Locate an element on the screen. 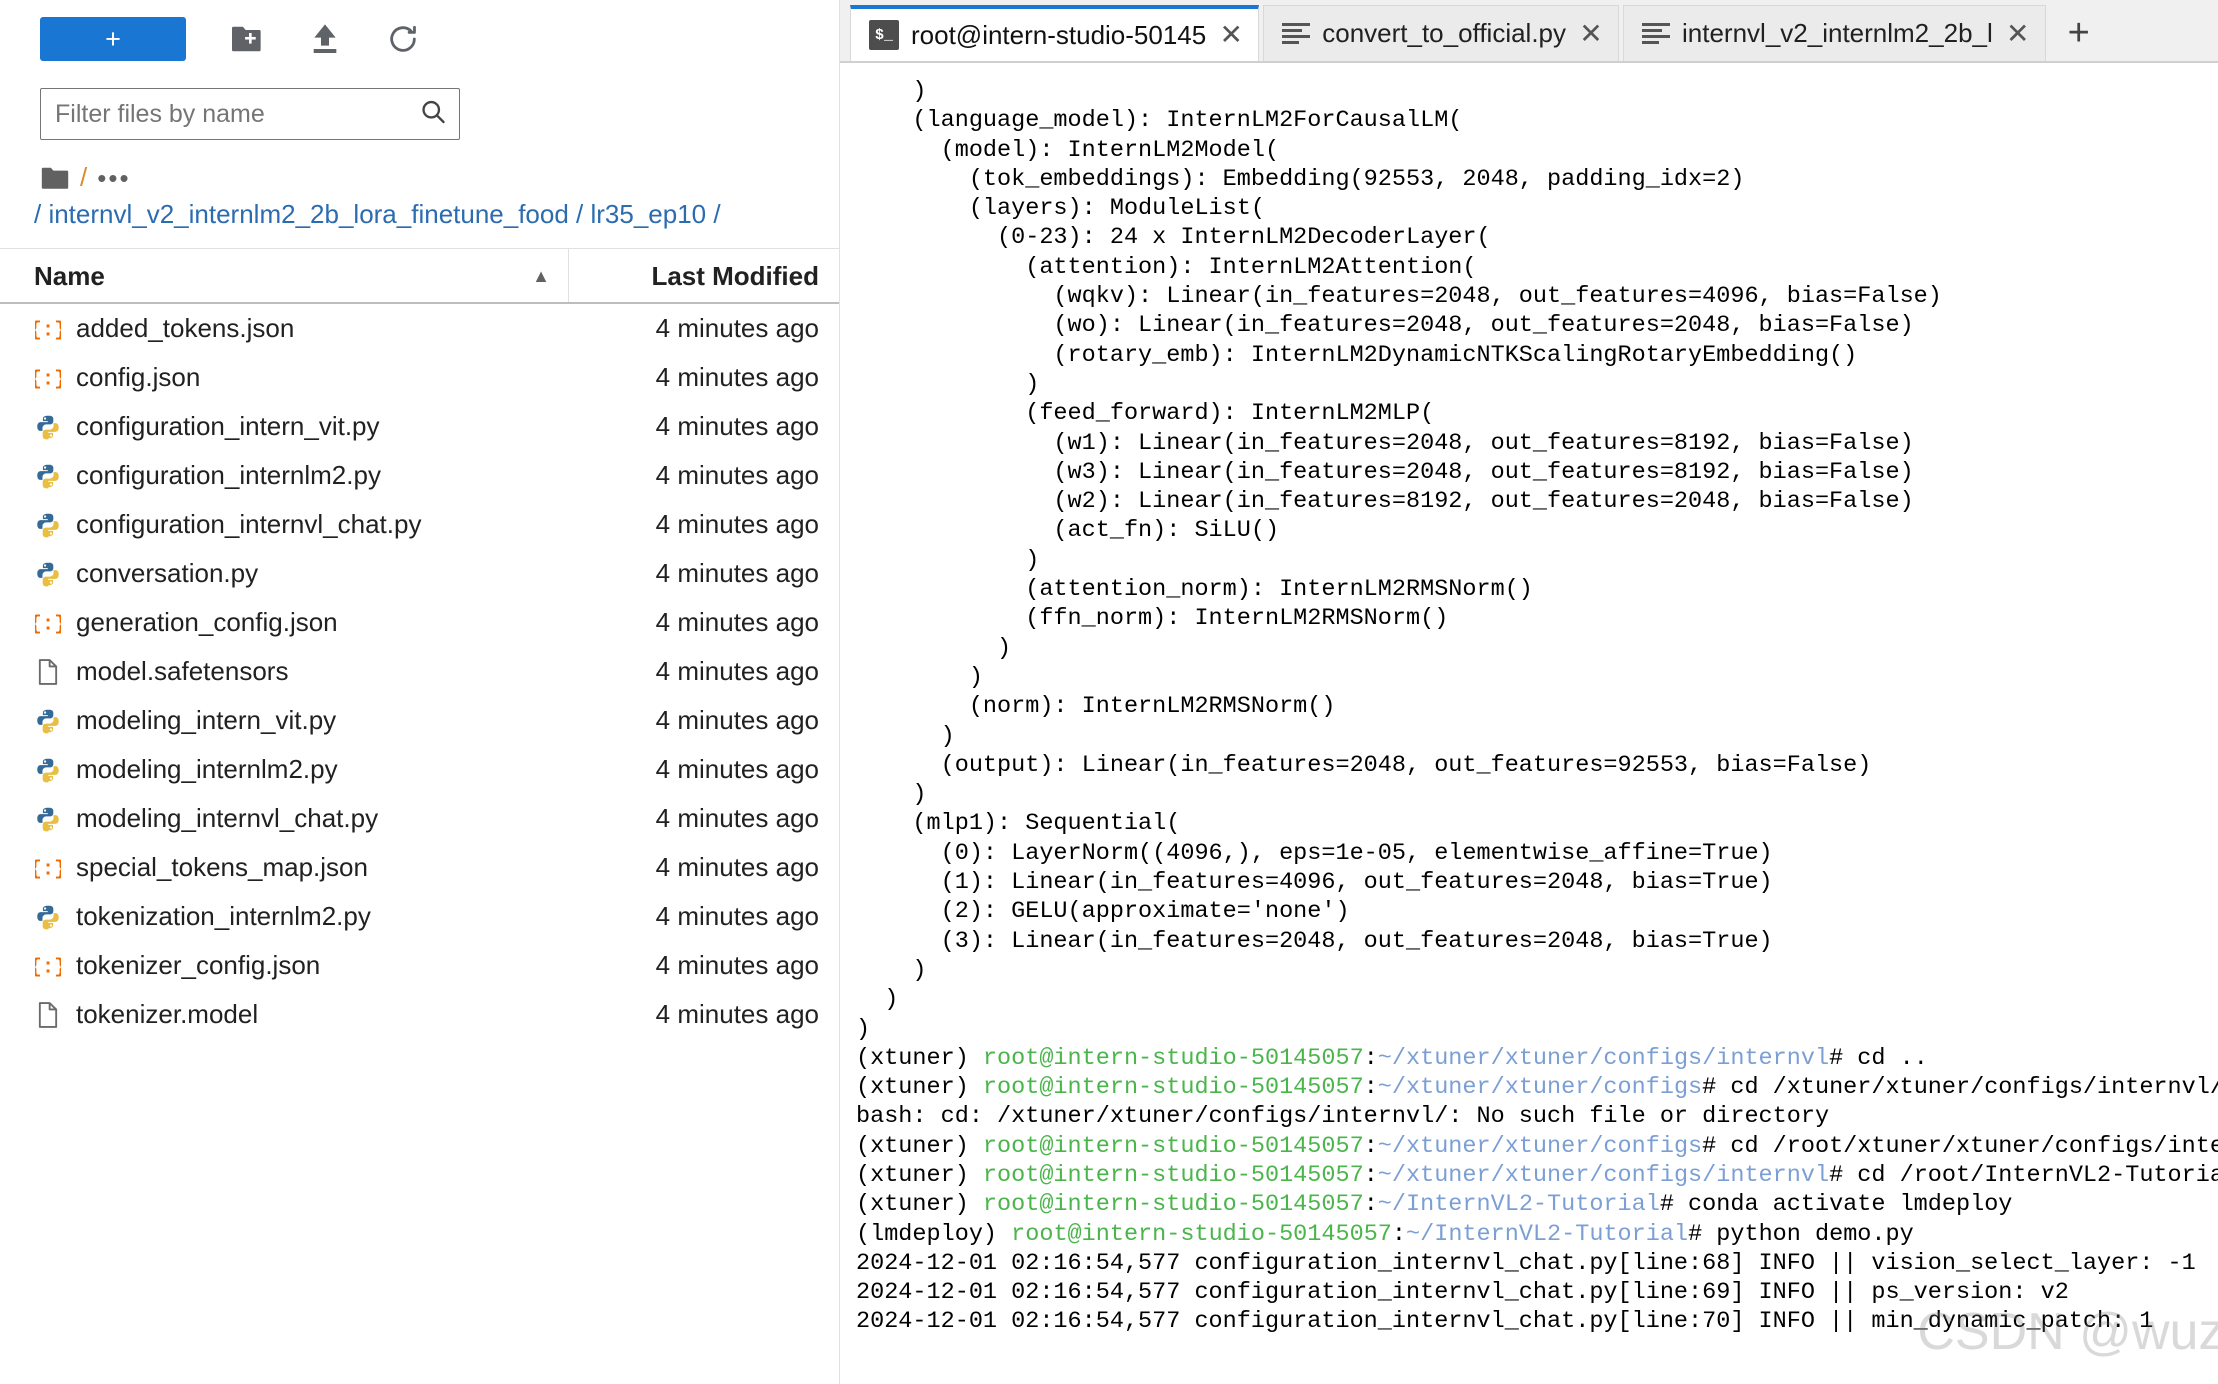  table-row: tokenization_internlm2.py 4 minutes ago is located at coordinates (419, 916).